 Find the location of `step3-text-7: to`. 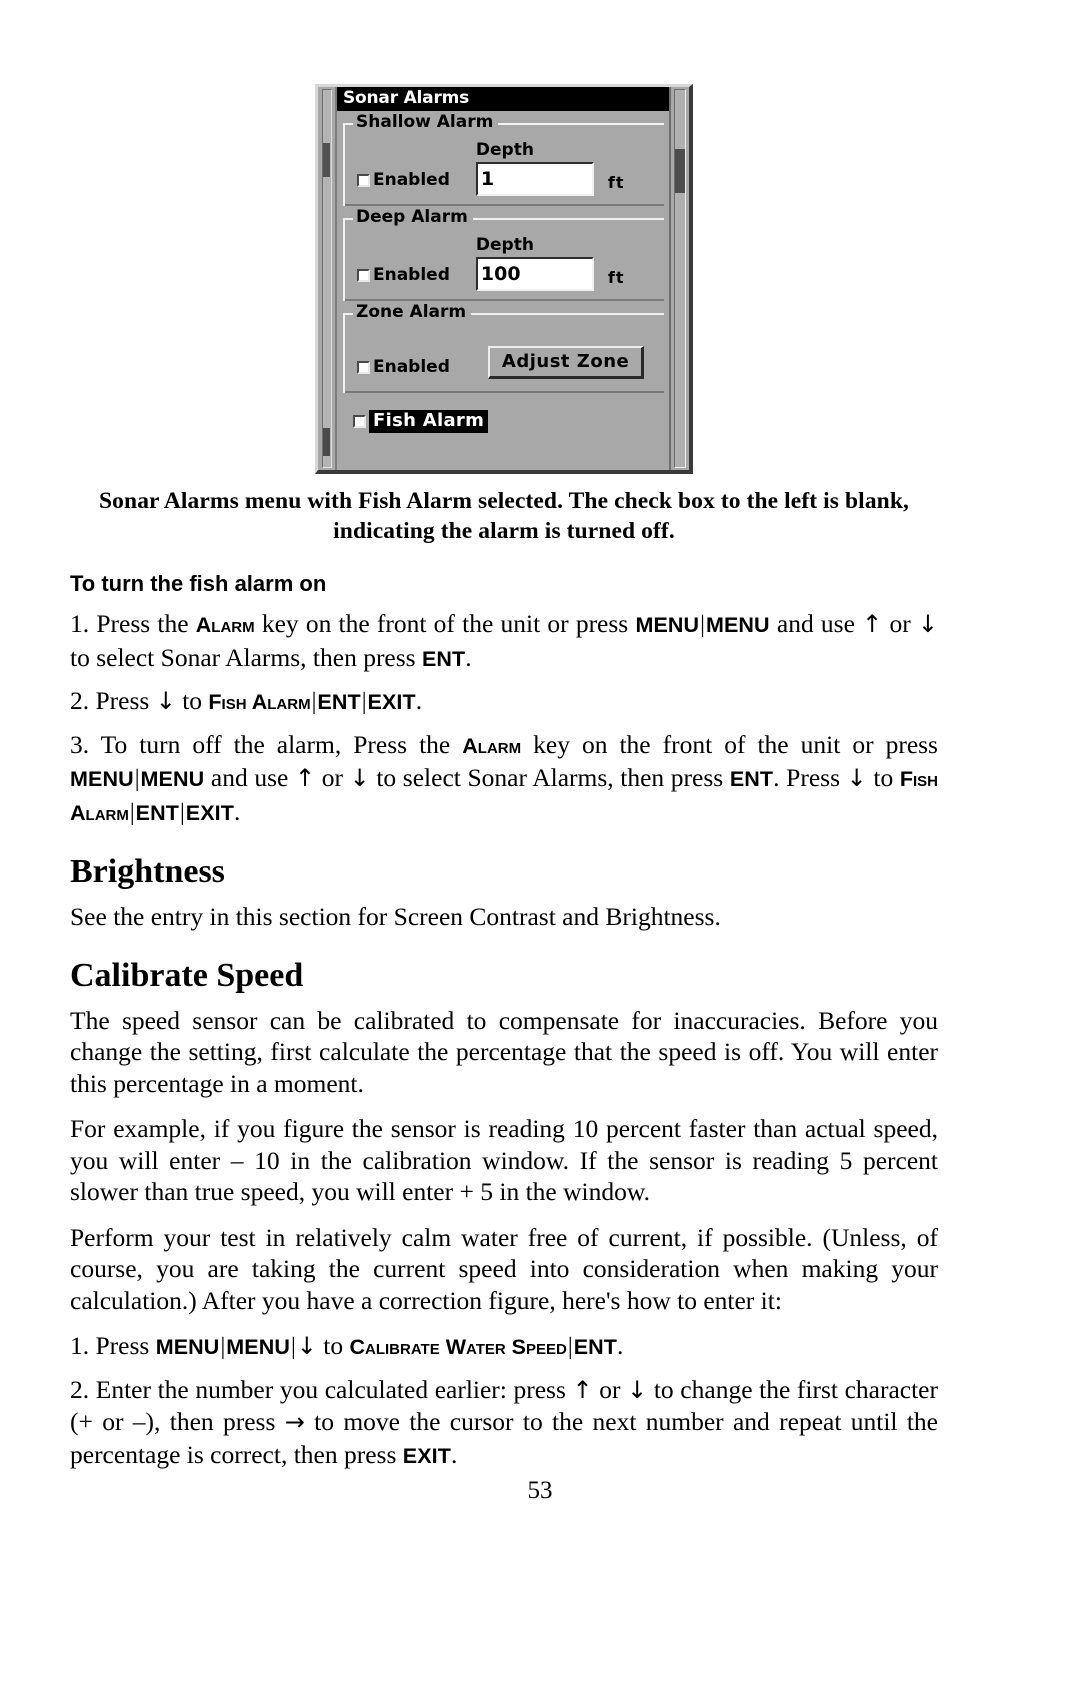

step3-text-7: to is located at coordinates (883, 777).